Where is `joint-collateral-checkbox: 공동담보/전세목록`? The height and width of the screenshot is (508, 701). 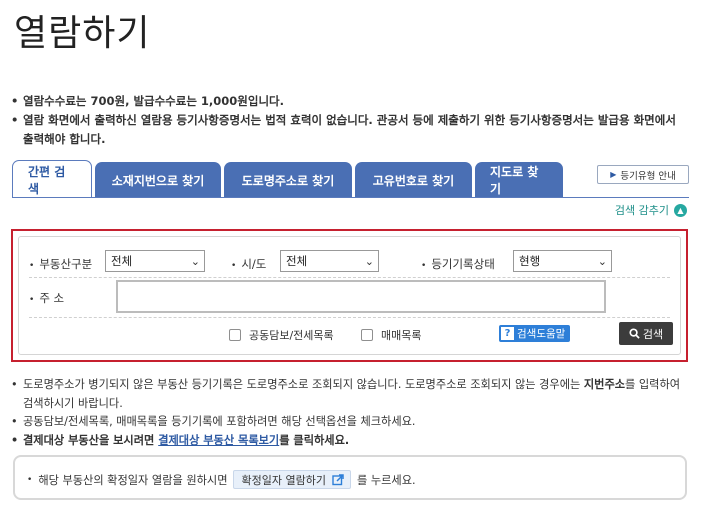 joint-collateral-checkbox: 공동담보/전세목록 is located at coordinates (281, 335).